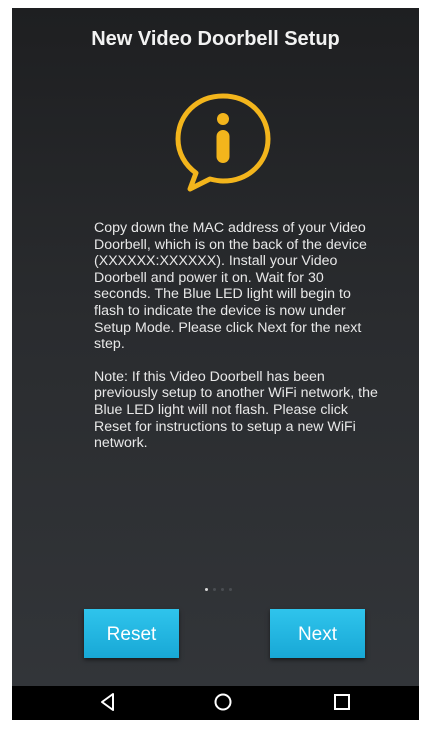  I want to click on page-indicator, so click(225, 590).